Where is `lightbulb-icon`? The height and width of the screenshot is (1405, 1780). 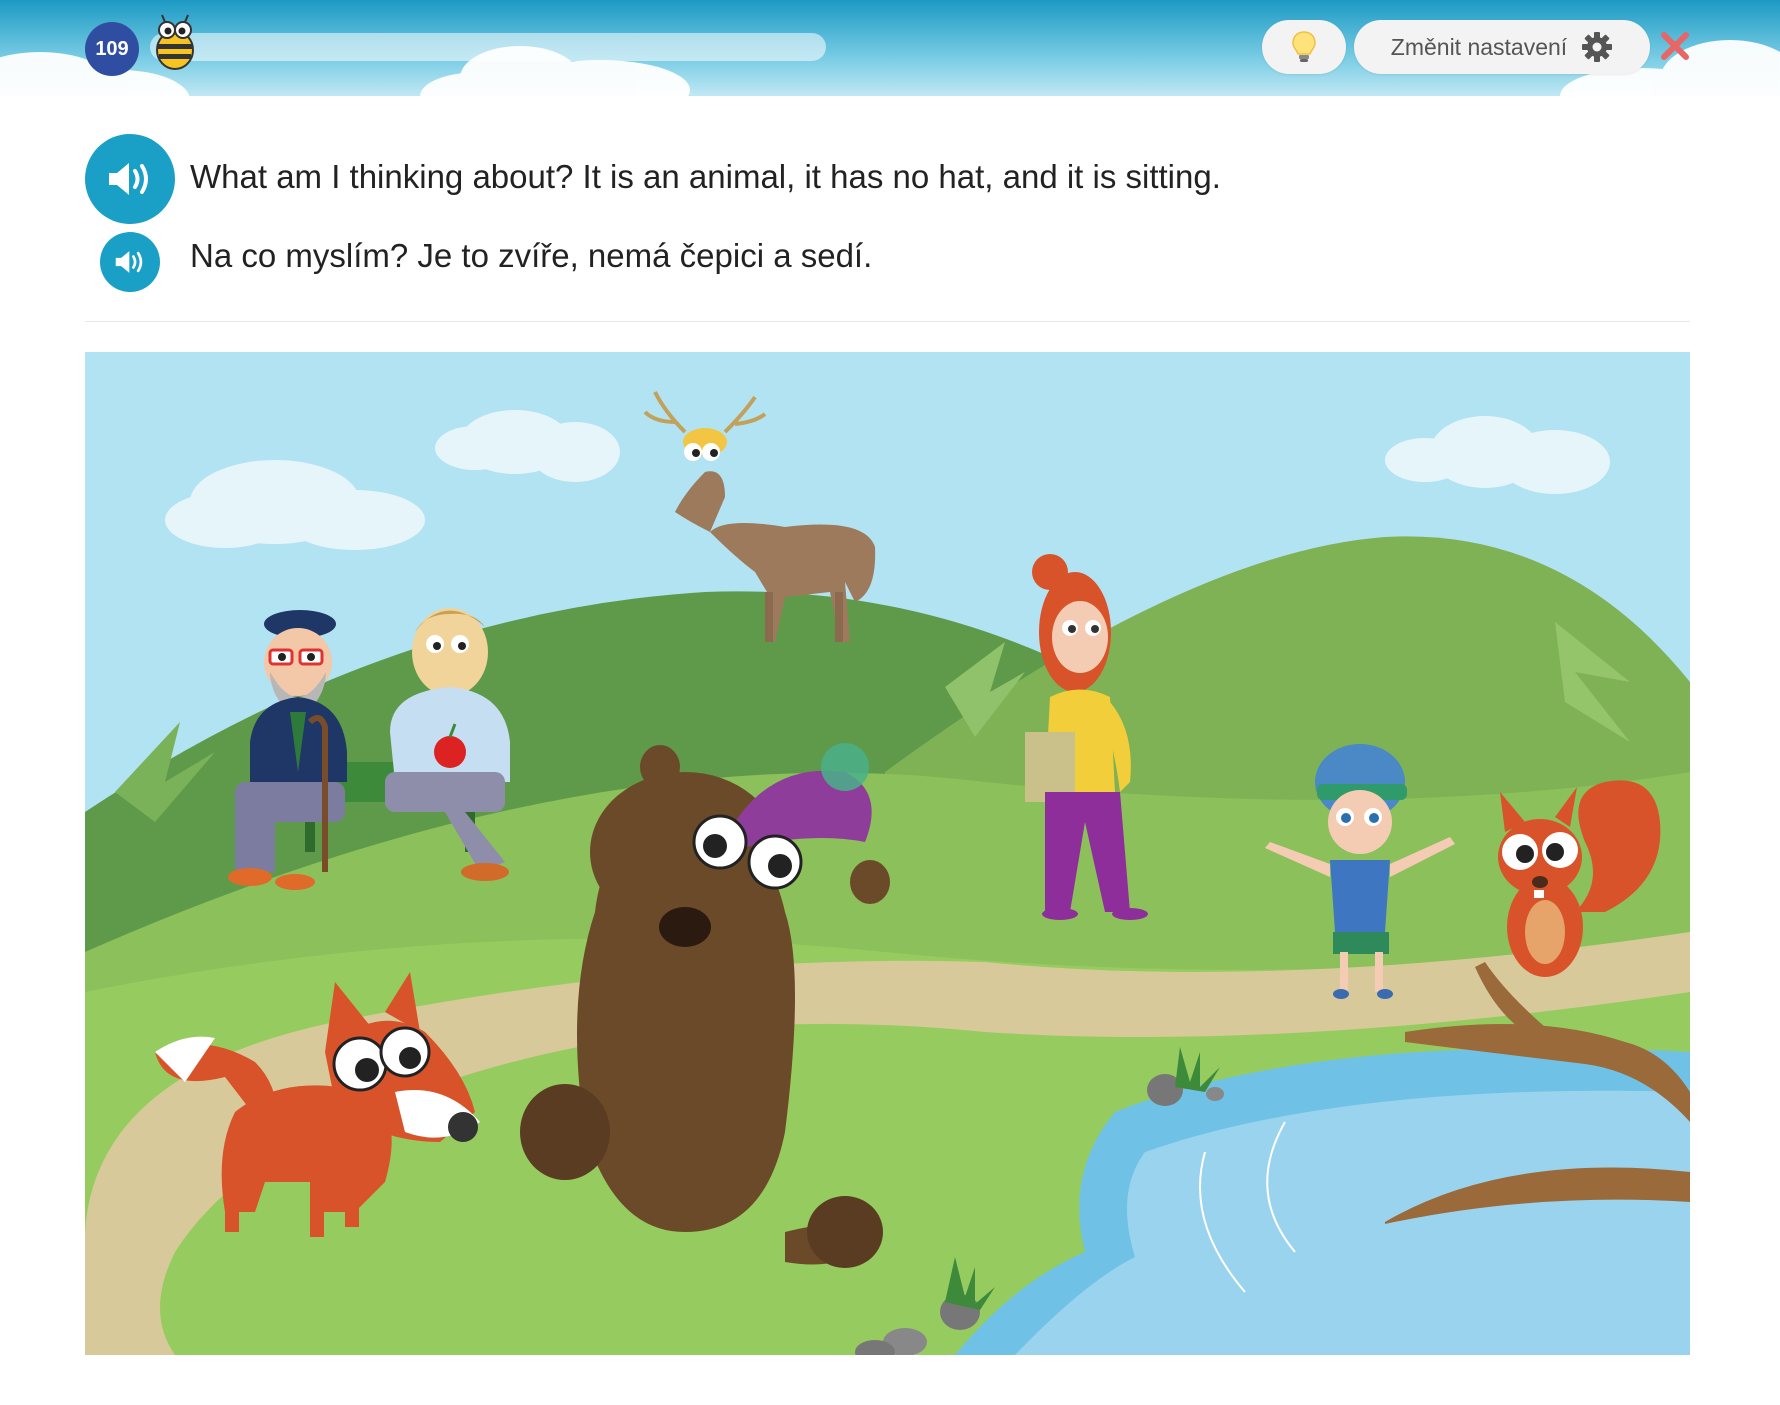 lightbulb-icon is located at coordinates (1304, 46).